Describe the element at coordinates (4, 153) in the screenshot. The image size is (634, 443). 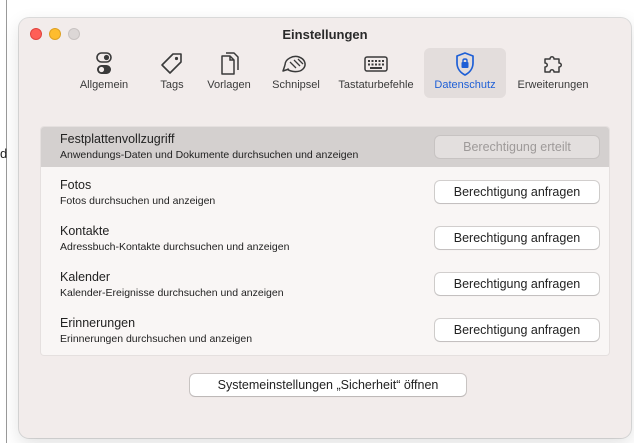
I see `background-partial-text: d` at that location.